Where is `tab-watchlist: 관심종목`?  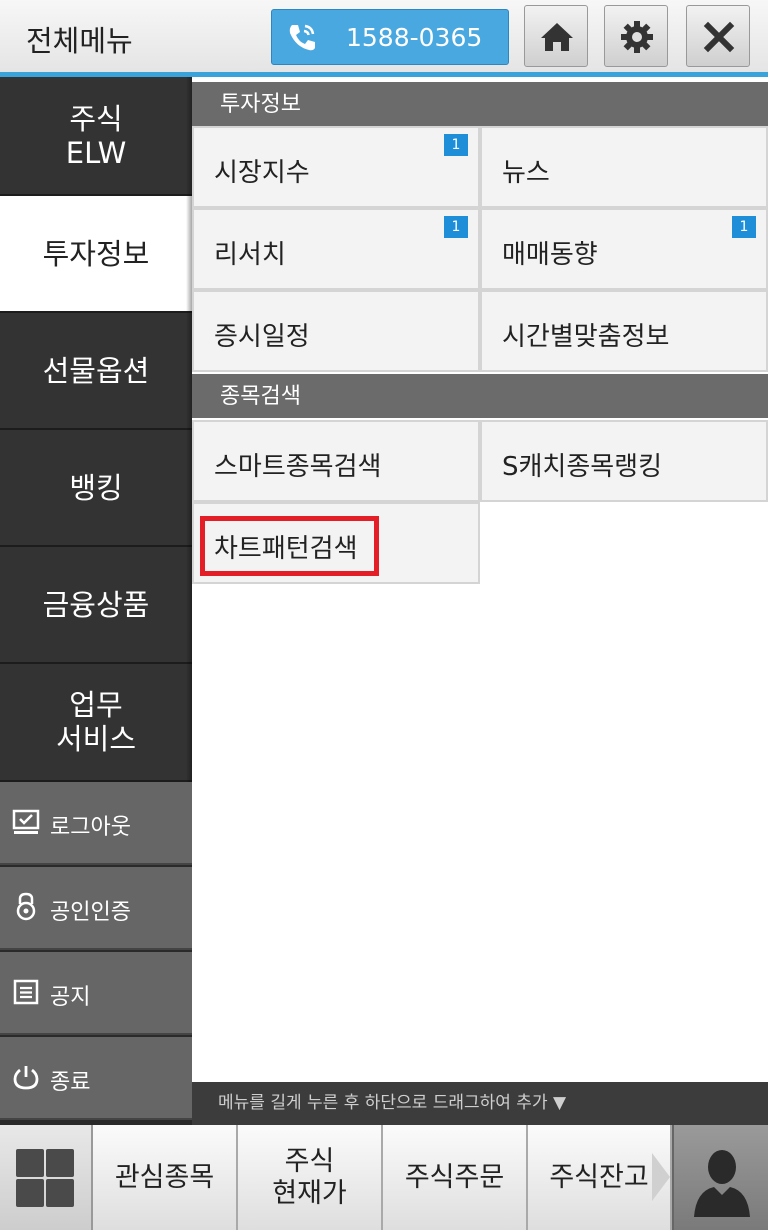
tab-watchlist: 관심종목 is located at coordinates (165, 1177).